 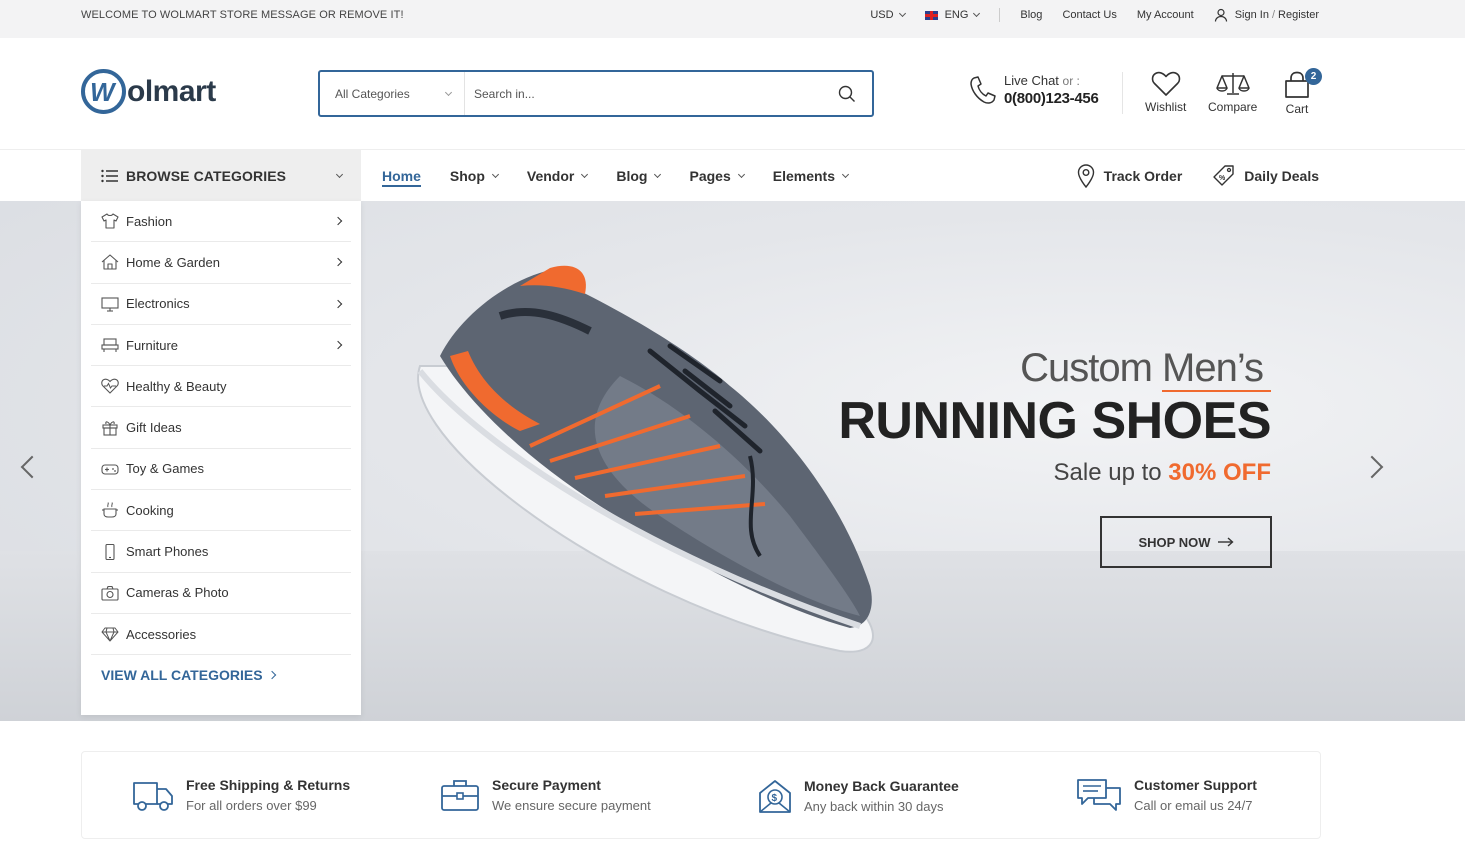 I want to click on daily-deals-link: % Daily Deals, so click(x=1265, y=176).